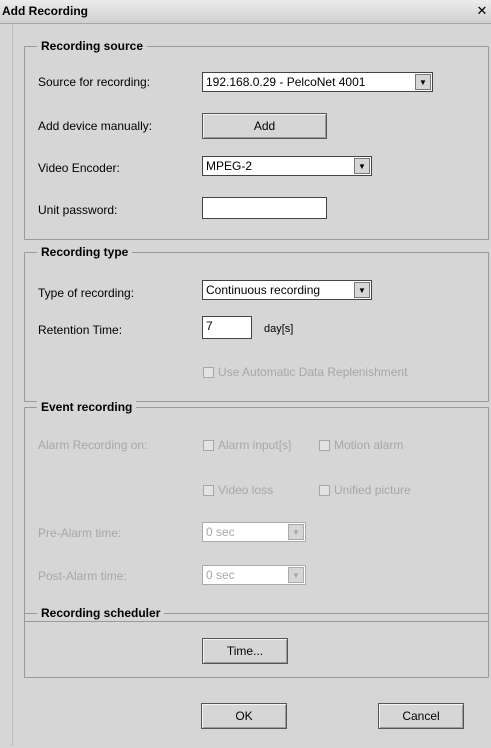  Describe the element at coordinates (313, 372) in the screenshot. I see `auto-replenish-label: Use Automatic Data Replenishment` at that location.